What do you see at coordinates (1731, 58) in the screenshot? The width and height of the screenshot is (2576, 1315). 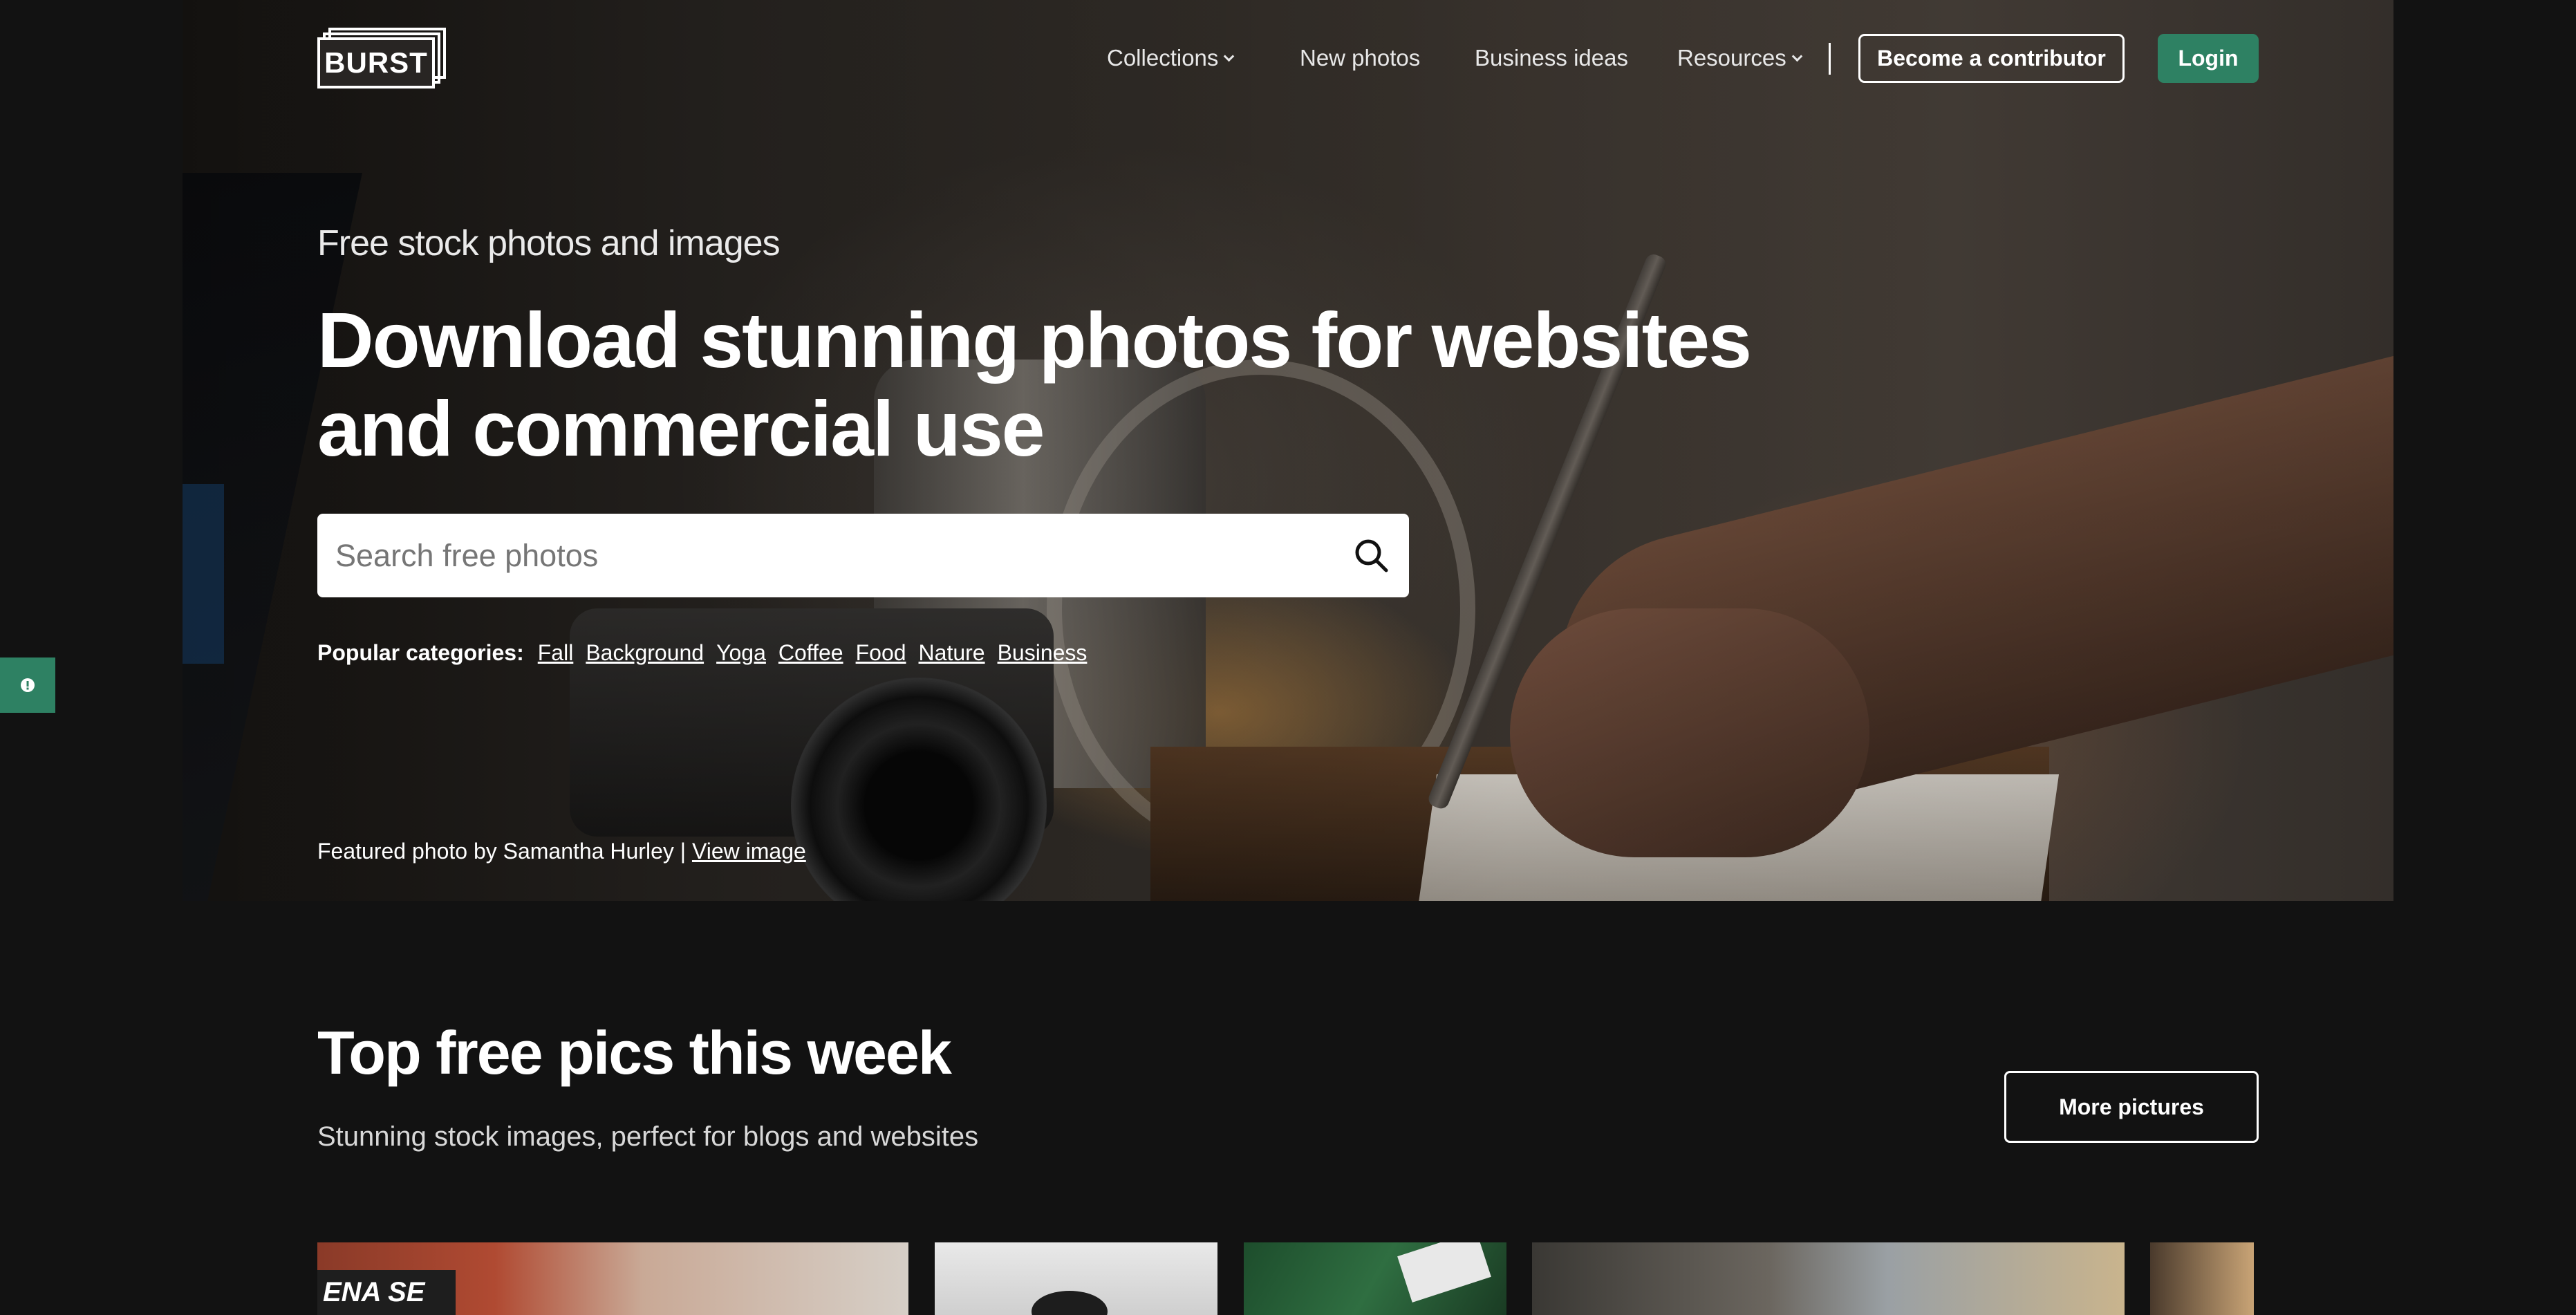 I see `nav-resources-label: Resources` at bounding box center [1731, 58].